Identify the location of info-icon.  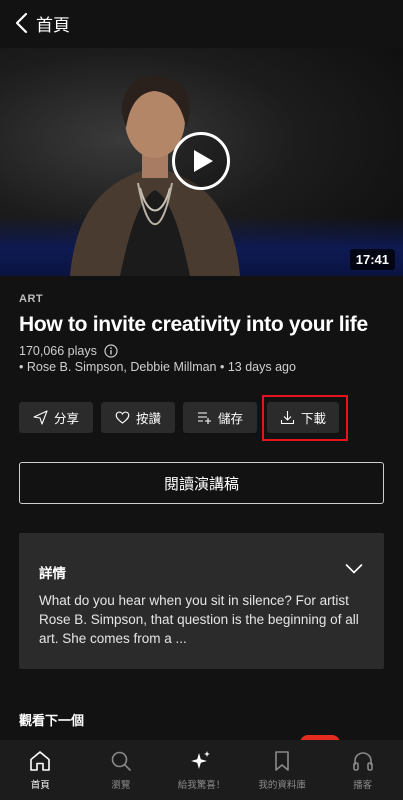
(111, 351).